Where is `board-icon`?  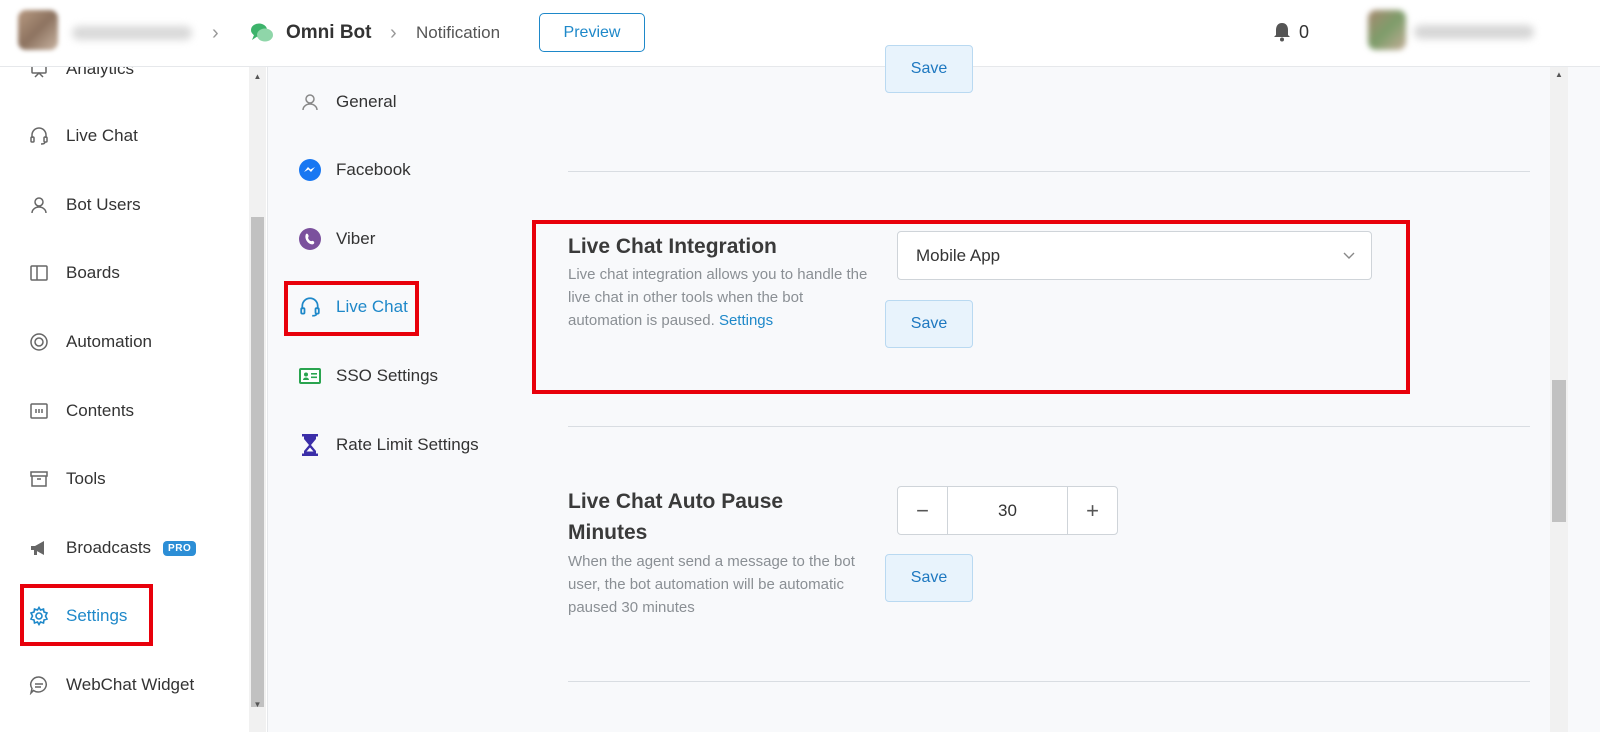
board-icon is located at coordinates (39, 273).